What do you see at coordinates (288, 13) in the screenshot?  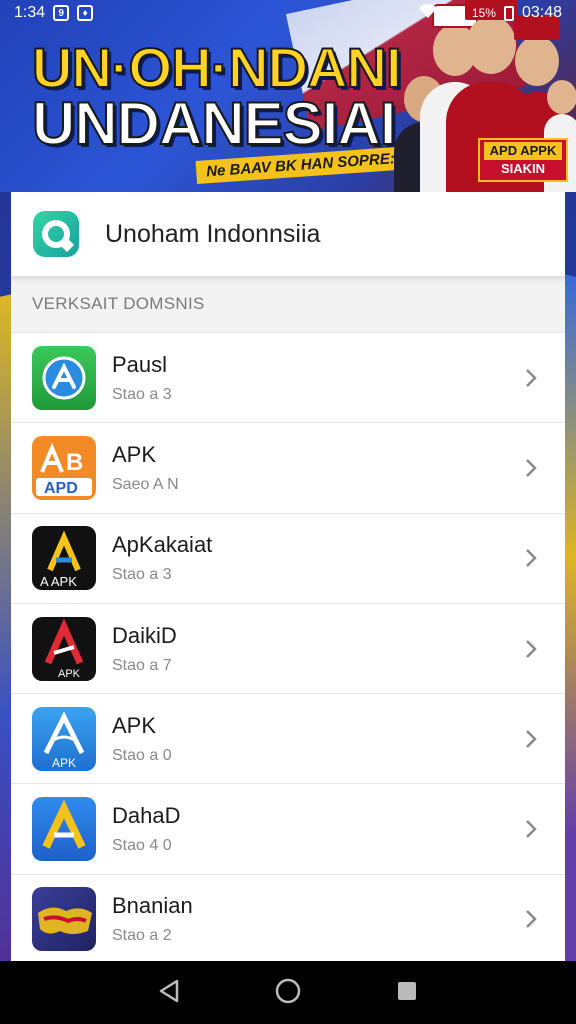 I see `status-bar: 1:34 9 ♦ 15% 03:48` at bounding box center [288, 13].